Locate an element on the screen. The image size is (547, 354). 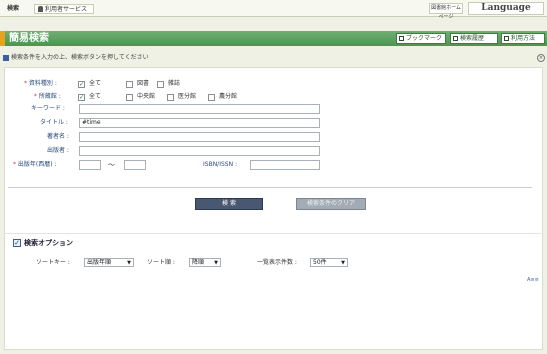
publisher-label-text: 出版者 is located at coordinates (56, 150).